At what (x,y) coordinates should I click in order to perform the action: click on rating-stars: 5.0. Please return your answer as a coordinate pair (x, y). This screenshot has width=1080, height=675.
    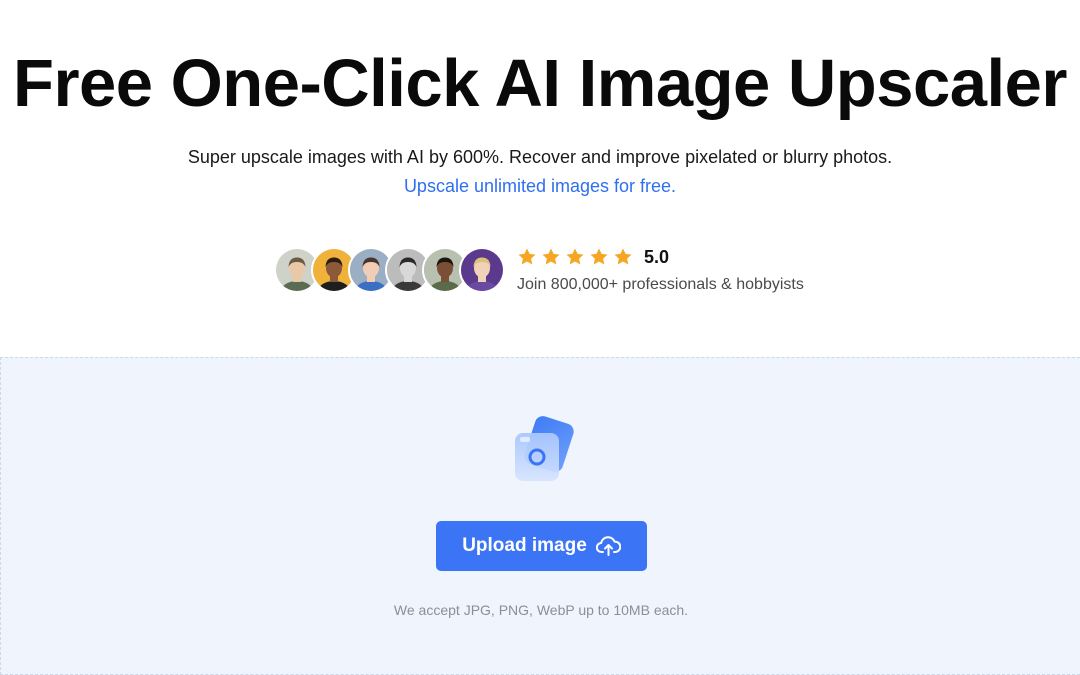
    Looking at the image, I should click on (660, 257).